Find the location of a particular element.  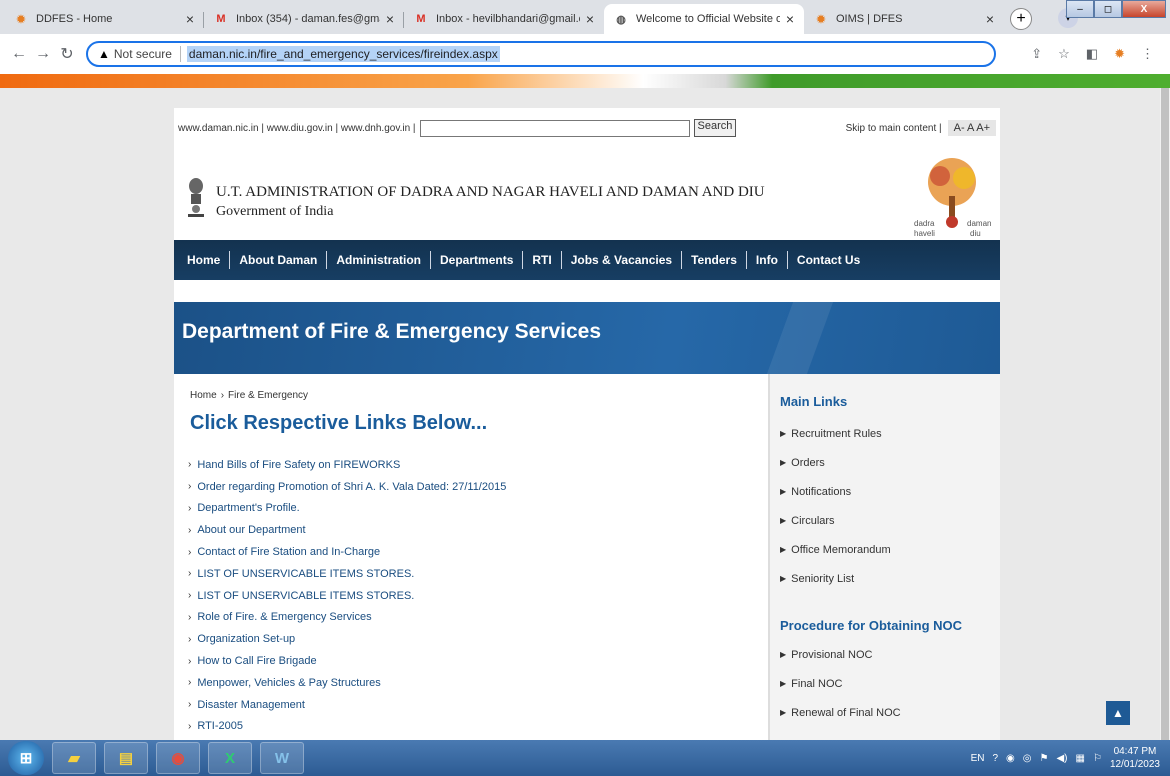

tray-app-icon: ◉ is located at coordinates (1010, 758).